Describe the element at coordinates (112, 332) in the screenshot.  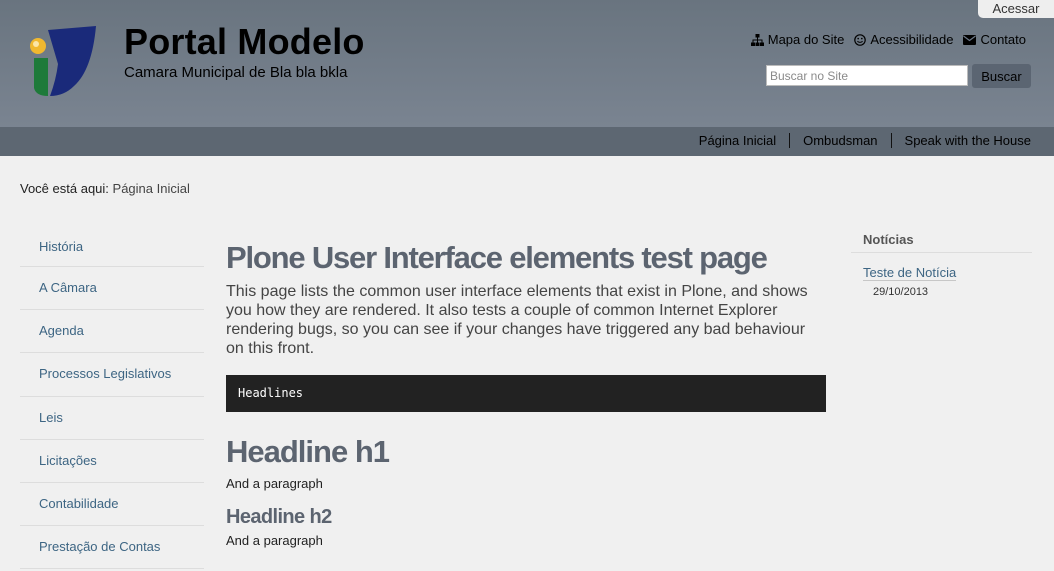
I see `leftnav-item-agenda: Agenda` at that location.